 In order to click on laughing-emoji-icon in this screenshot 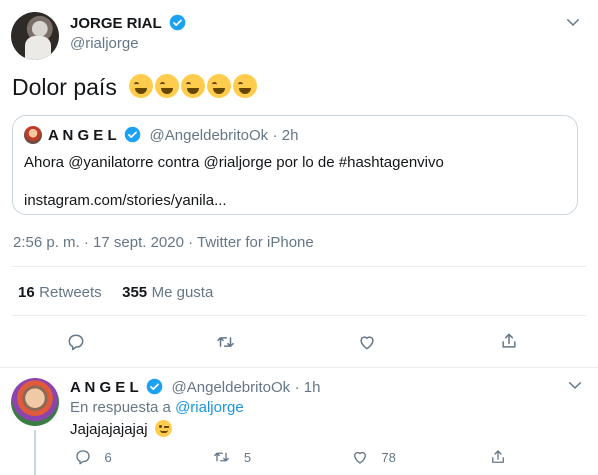, I will do `click(192, 87)`.